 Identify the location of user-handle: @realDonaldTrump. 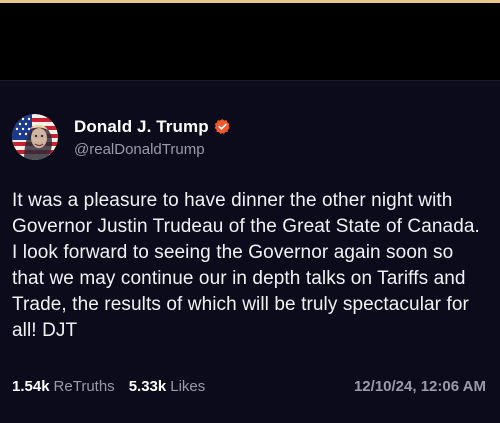
(152, 149).